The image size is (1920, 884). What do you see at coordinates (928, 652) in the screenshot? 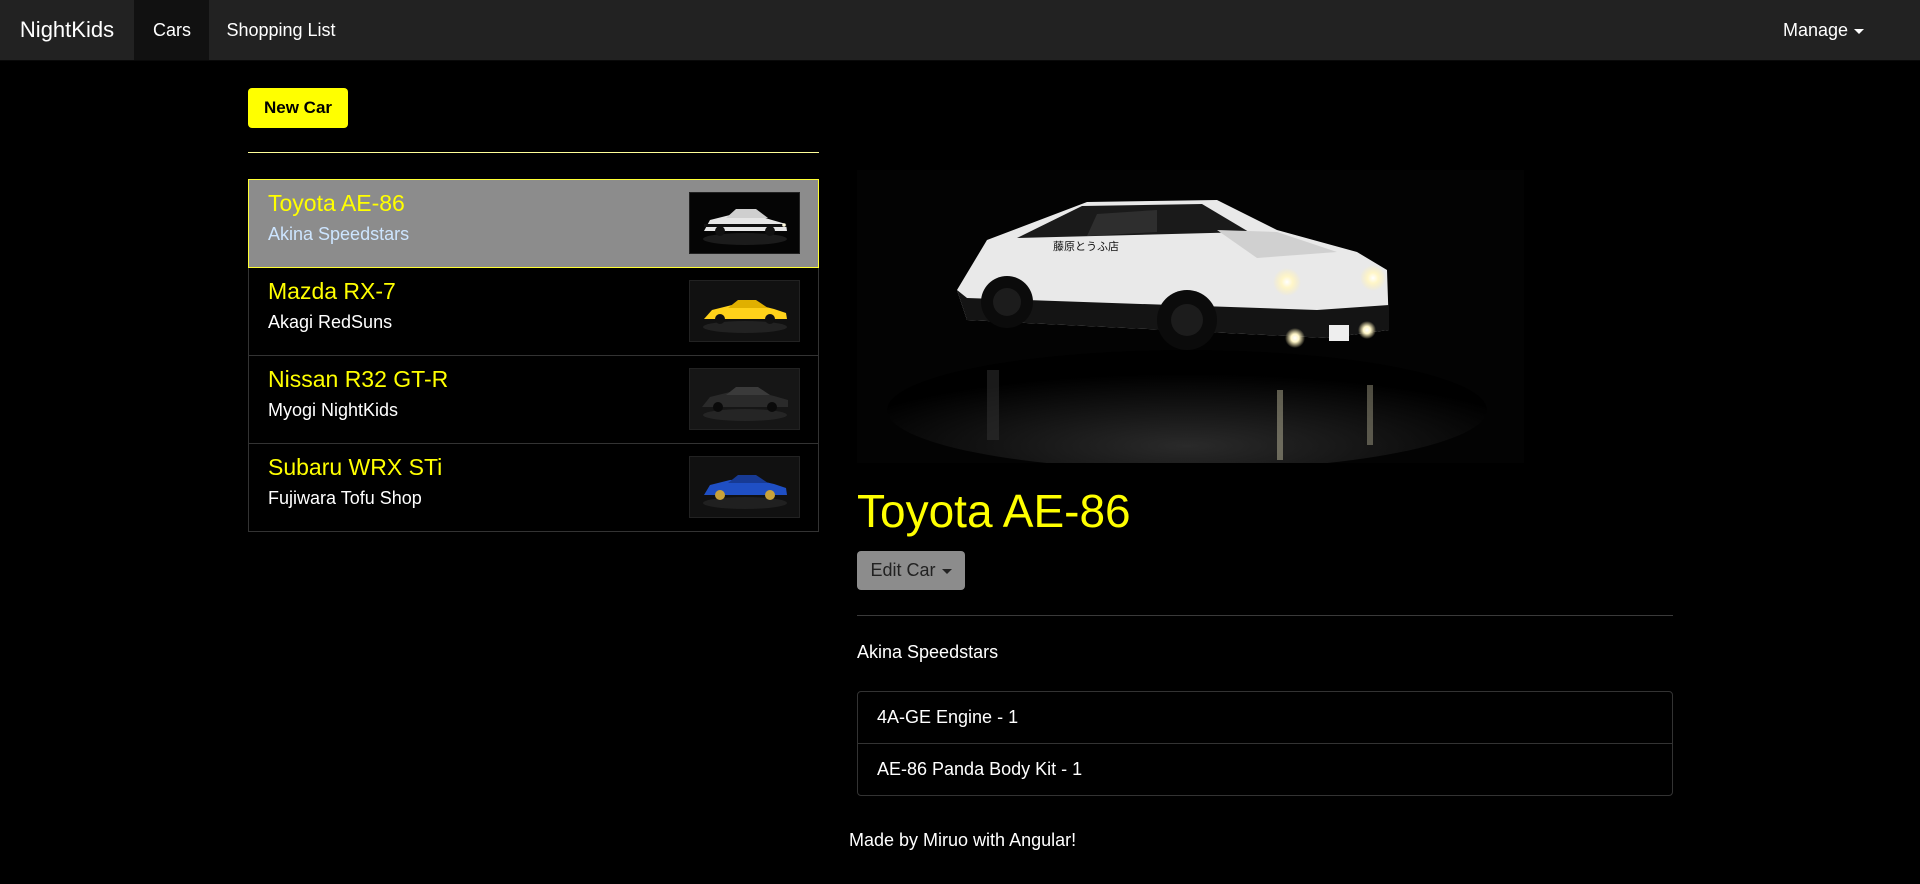
I see `car-detail-team: Akina Speedstars` at bounding box center [928, 652].